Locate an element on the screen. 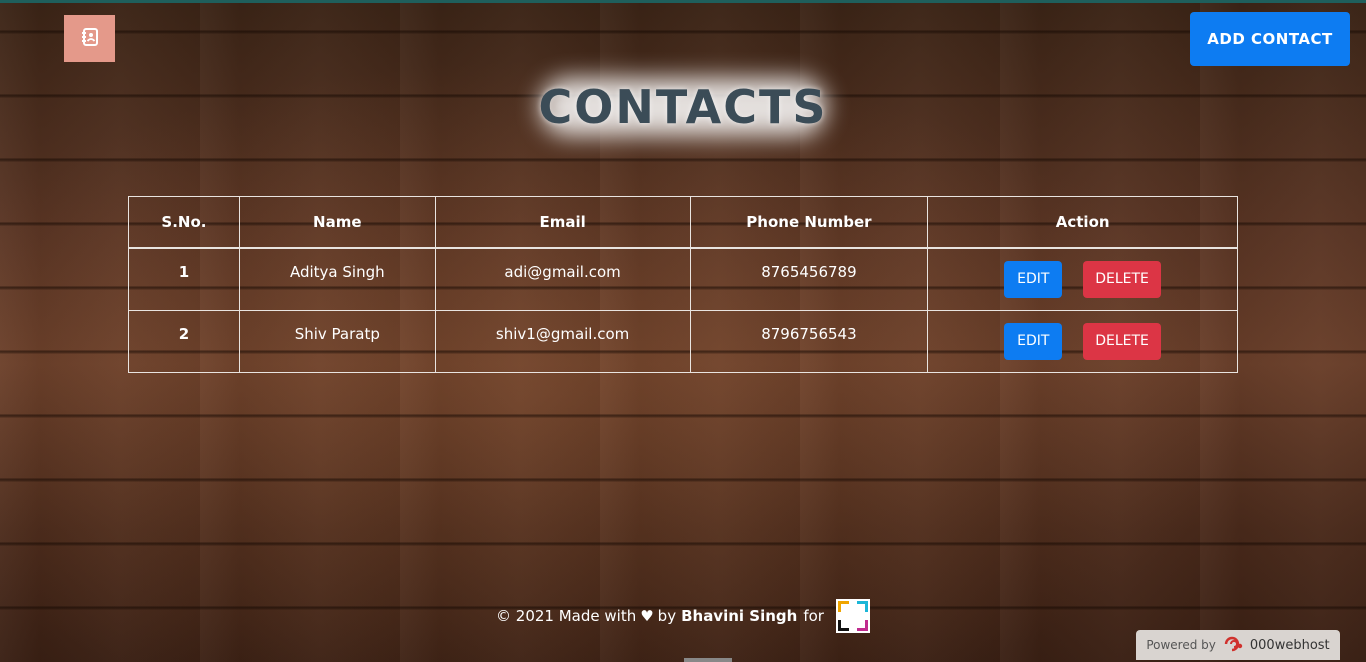 Image resolution: width=1366 pixels, height=662 pixels. cell-name: Aditya Singh is located at coordinates (337, 279).